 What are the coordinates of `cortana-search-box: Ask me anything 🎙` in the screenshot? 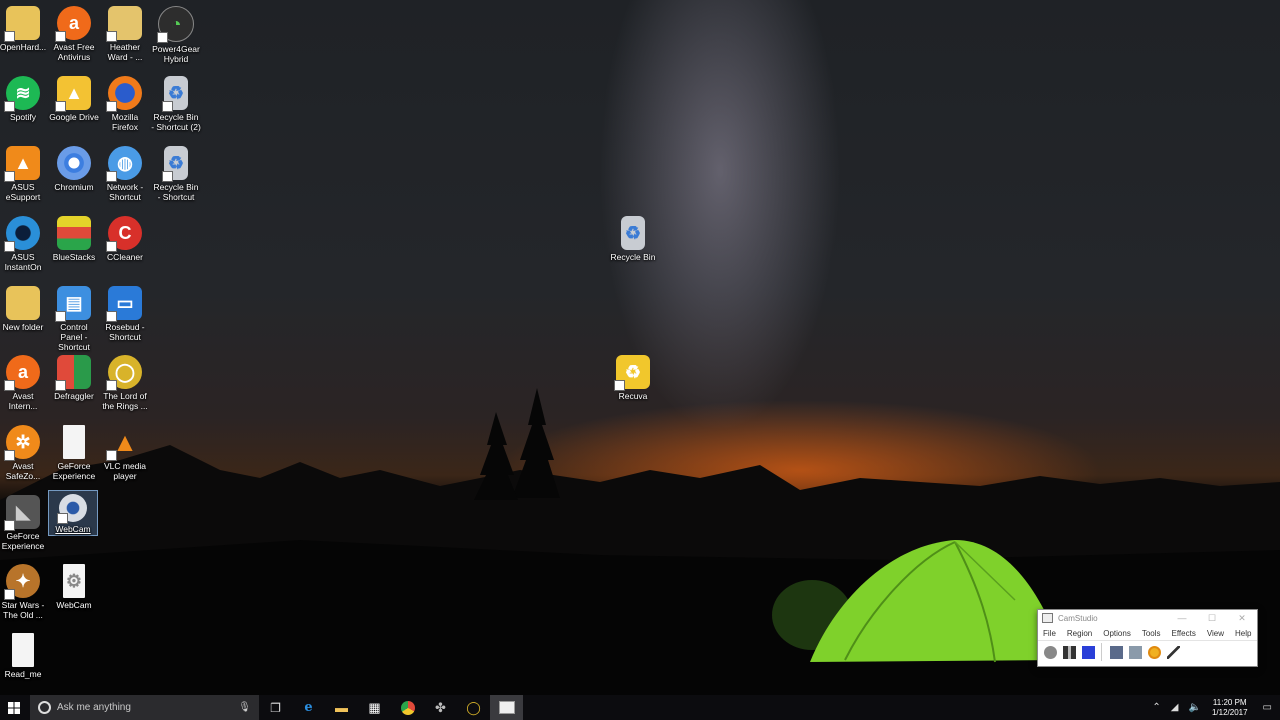 It's located at (144, 707).